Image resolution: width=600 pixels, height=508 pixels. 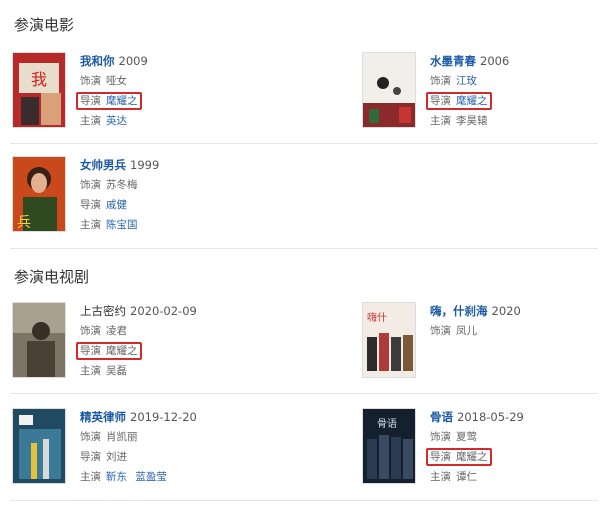 What do you see at coordinates (453, 61) in the screenshot?
I see `movie-title-link: 水墨青春` at bounding box center [453, 61].